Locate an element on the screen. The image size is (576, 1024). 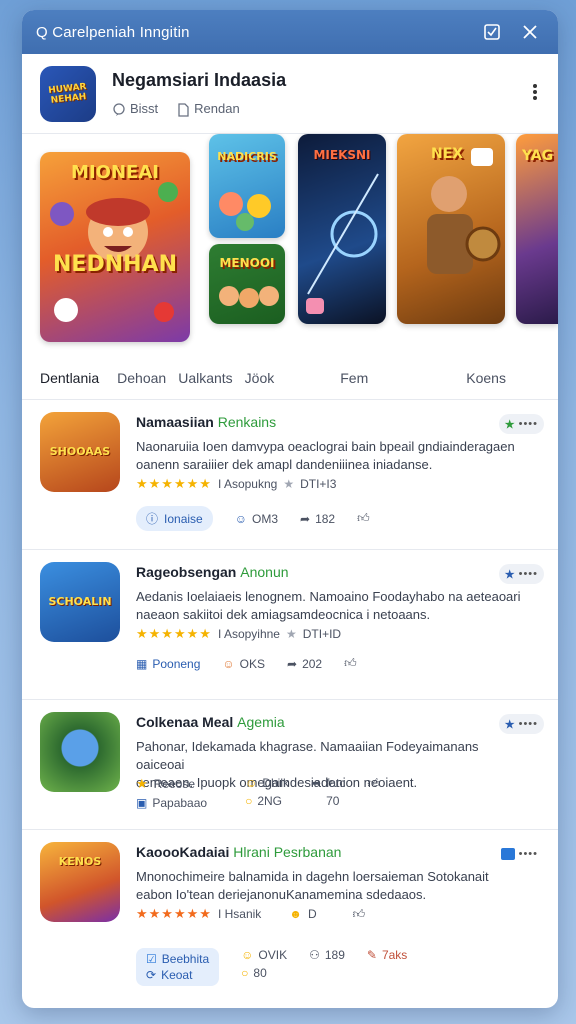
rating-label: I Asopukng is located at coordinates (247, 484).